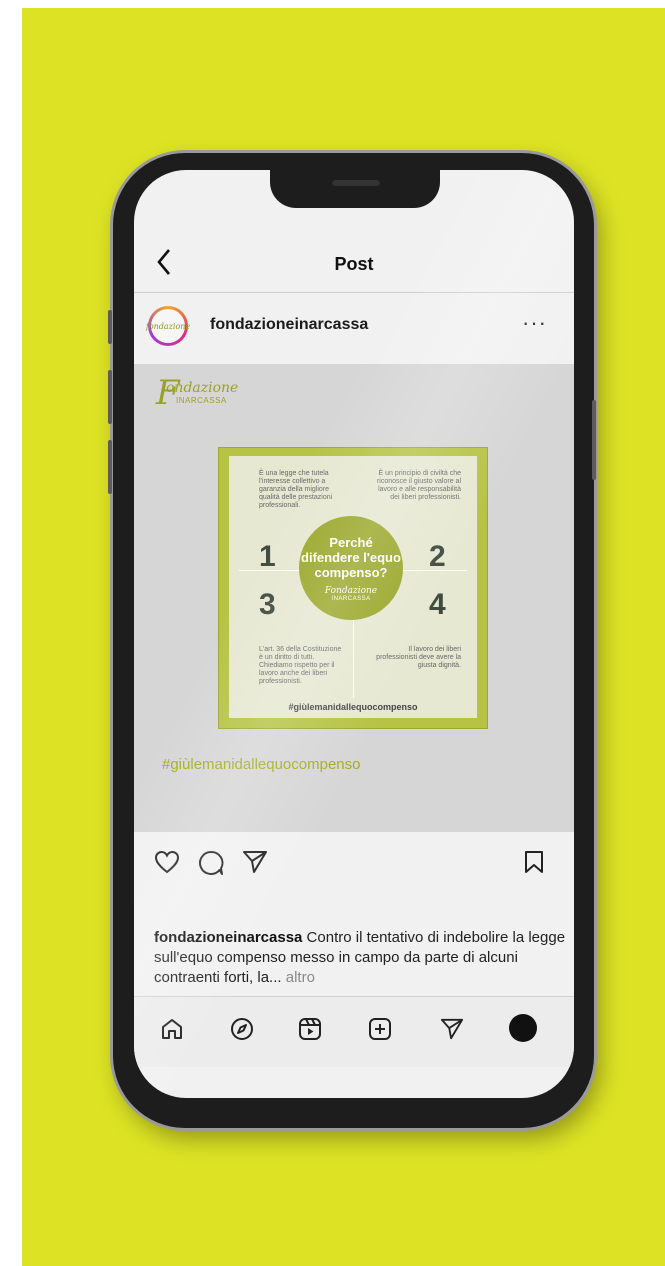 The width and height of the screenshot is (665, 1266). What do you see at coordinates (267, 556) in the screenshot?
I see `quadrant-1-number: 1` at bounding box center [267, 556].